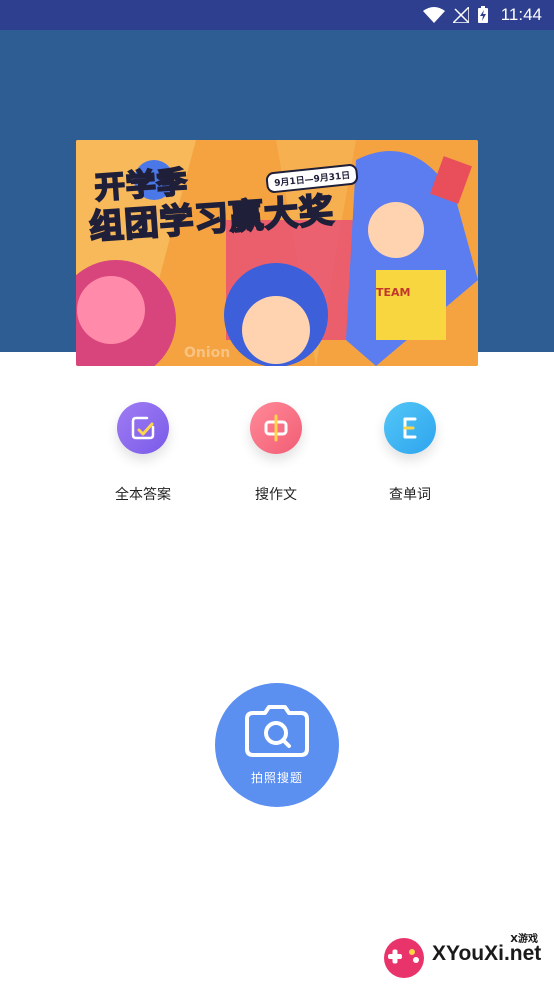  I want to click on status-time: 11:44, so click(521, 14).